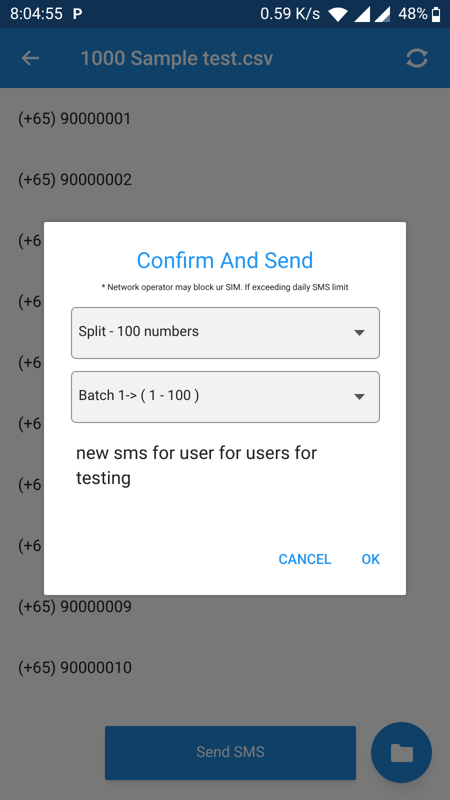 This screenshot has width=450, height=800. I want to click on notification-letter: P, so click(77, 14).